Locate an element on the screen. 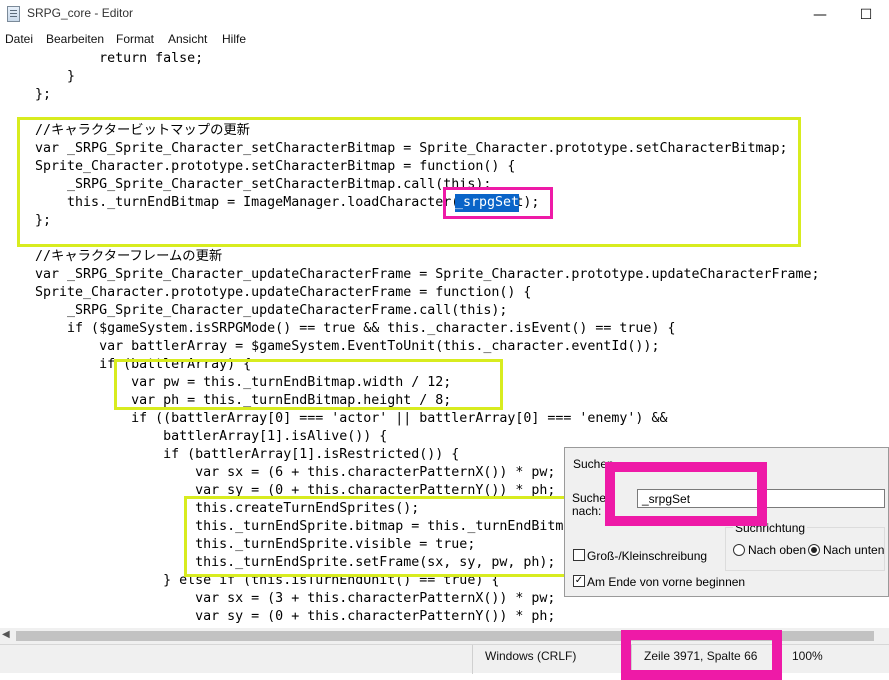 The width and height of the screenshot is (889, 680). match-case-label: Groß-/Kleinschreibung is located at coordinates (647, 556).